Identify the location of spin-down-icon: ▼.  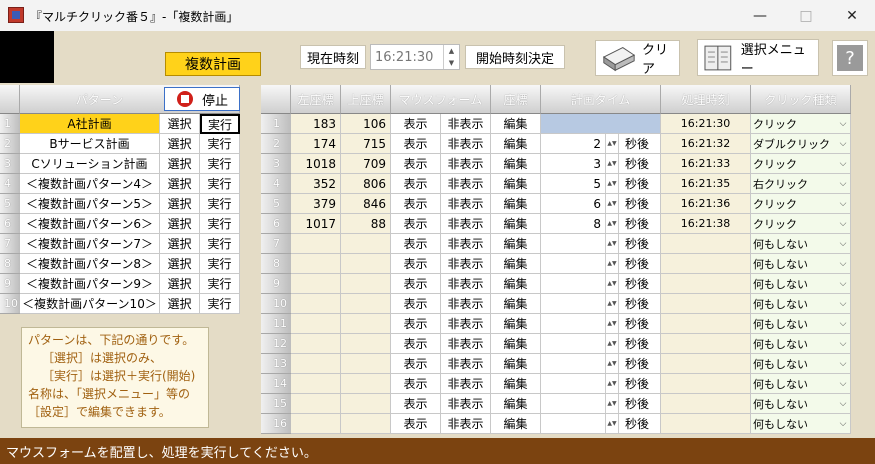
(451, 63).